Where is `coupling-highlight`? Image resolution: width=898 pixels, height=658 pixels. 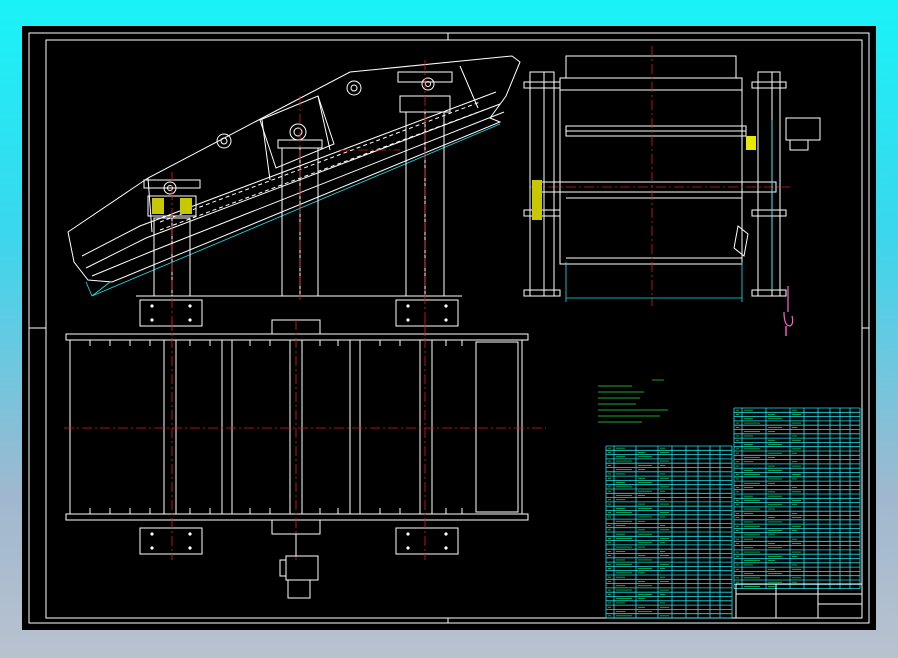
coupling-highlight is located at coordinates (751, 143).